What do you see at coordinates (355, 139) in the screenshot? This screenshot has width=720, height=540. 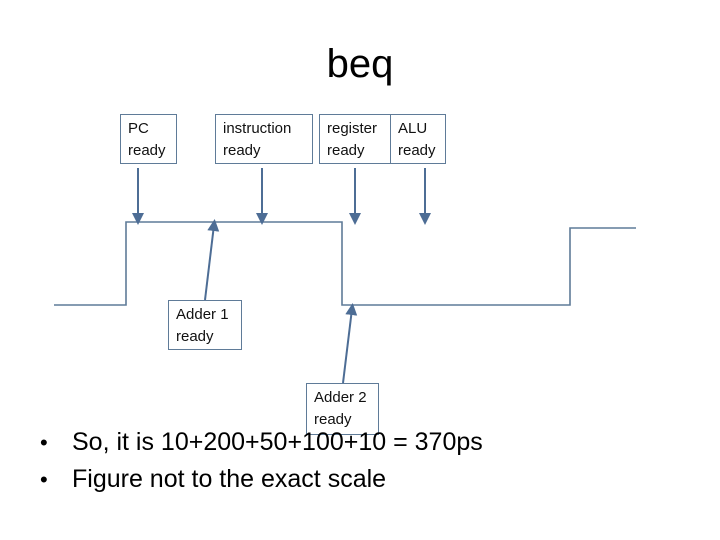 I see `register-ready-label: register ready` at bounding box center [355, 139].